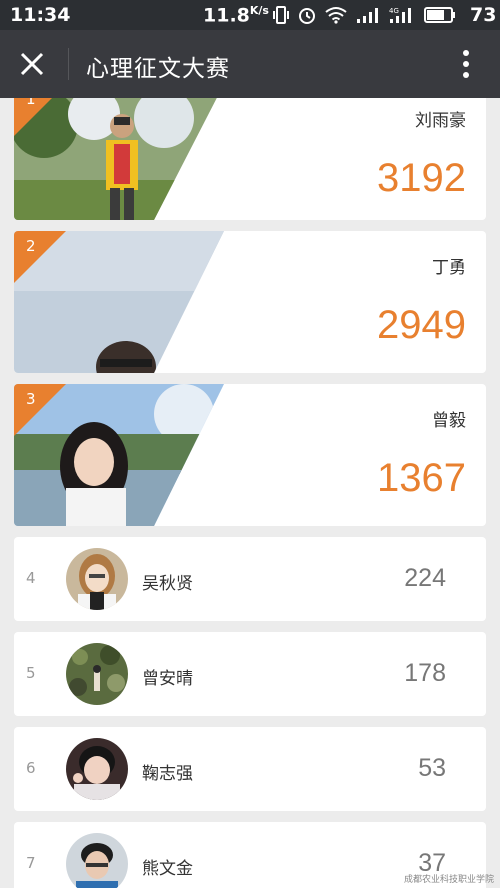 The image size is (500, 888). What do you see at coordinates (250, 64) in the screenshot?
I see `nav-bar: 心理征文大赛` at bounding box center [250, 64].